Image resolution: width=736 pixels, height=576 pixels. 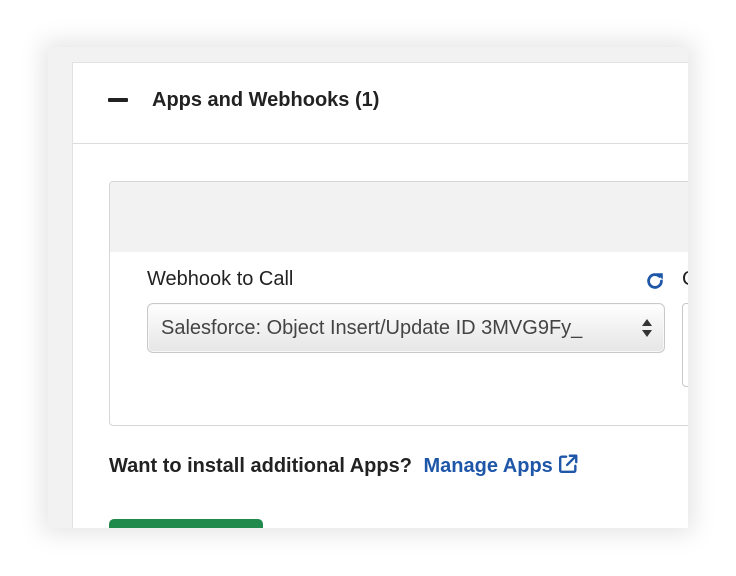 I want to click on select-arrows-icon, so click(x=647, y=328).